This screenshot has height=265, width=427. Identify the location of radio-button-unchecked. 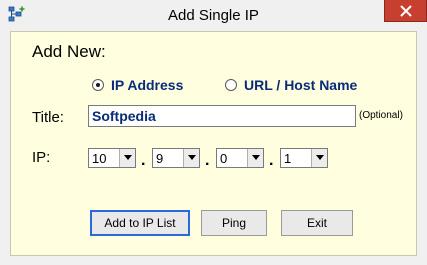
(231, 85).